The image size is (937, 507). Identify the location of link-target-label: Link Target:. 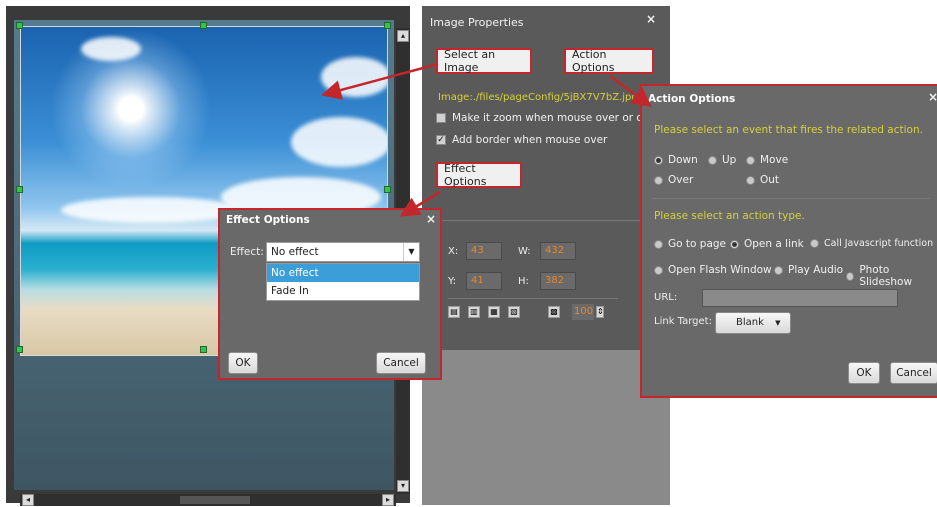
(683, 321).